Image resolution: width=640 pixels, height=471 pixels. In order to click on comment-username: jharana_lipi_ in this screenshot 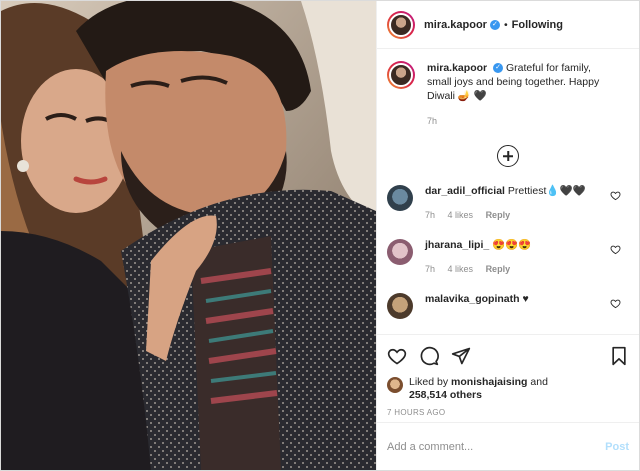, I will do `click(457, 245)`.